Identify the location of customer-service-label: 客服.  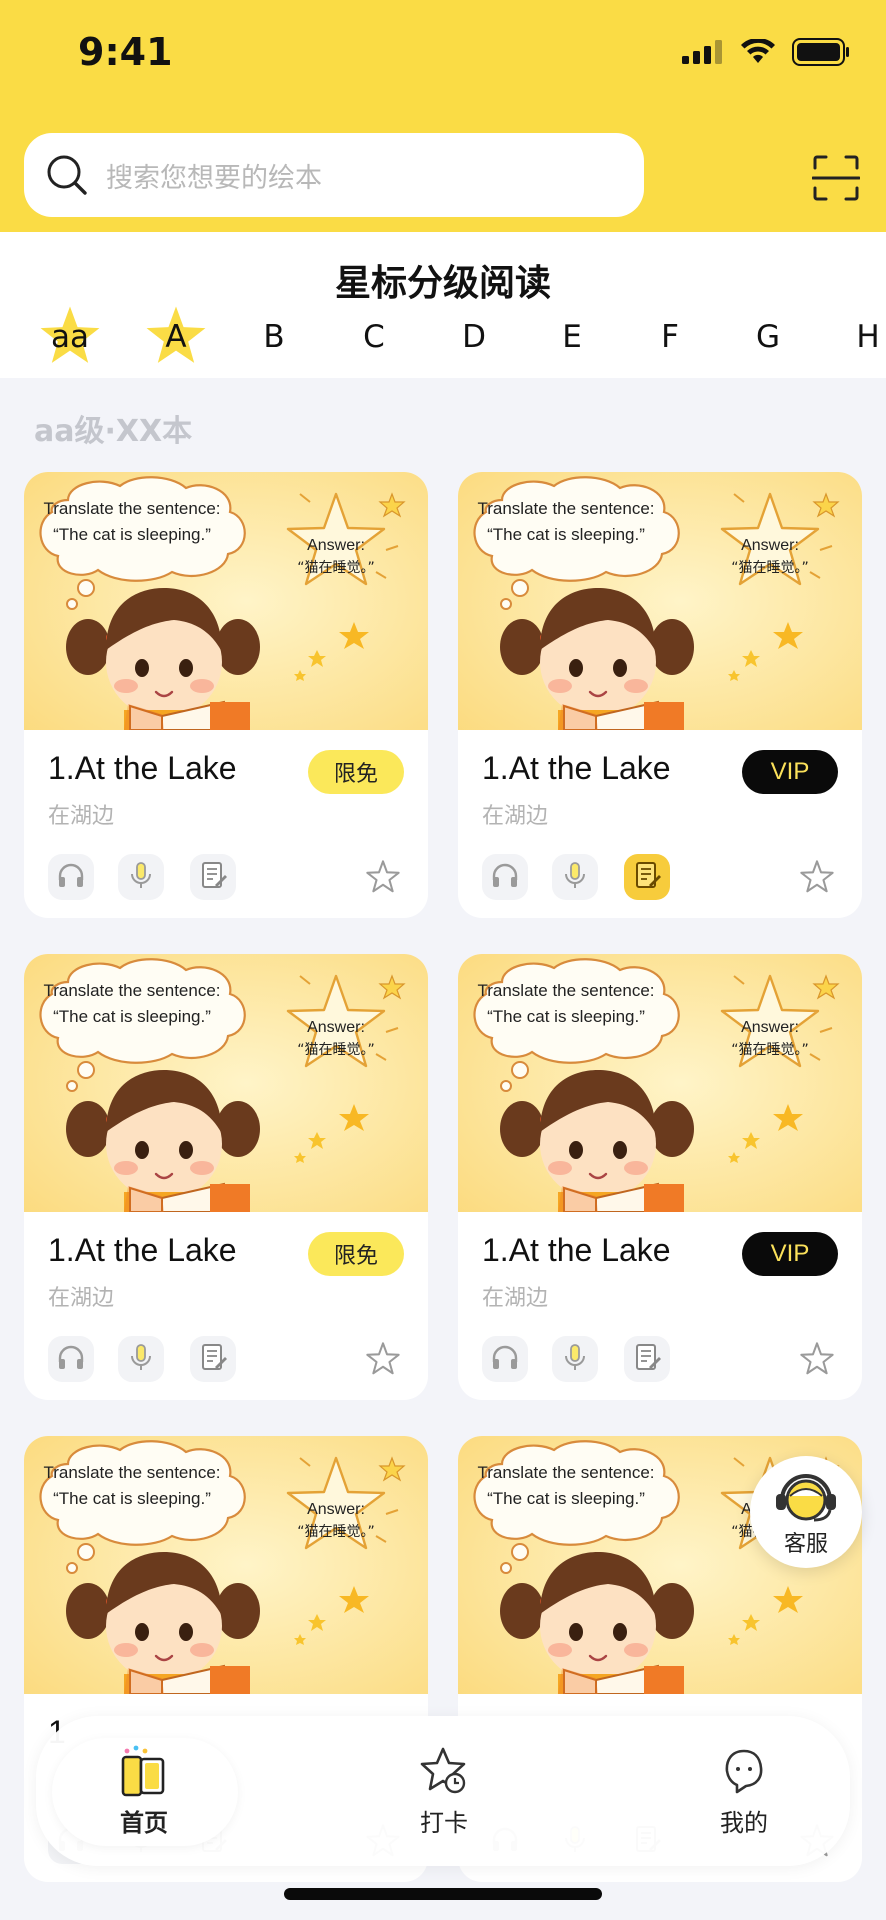
(805, 1544).